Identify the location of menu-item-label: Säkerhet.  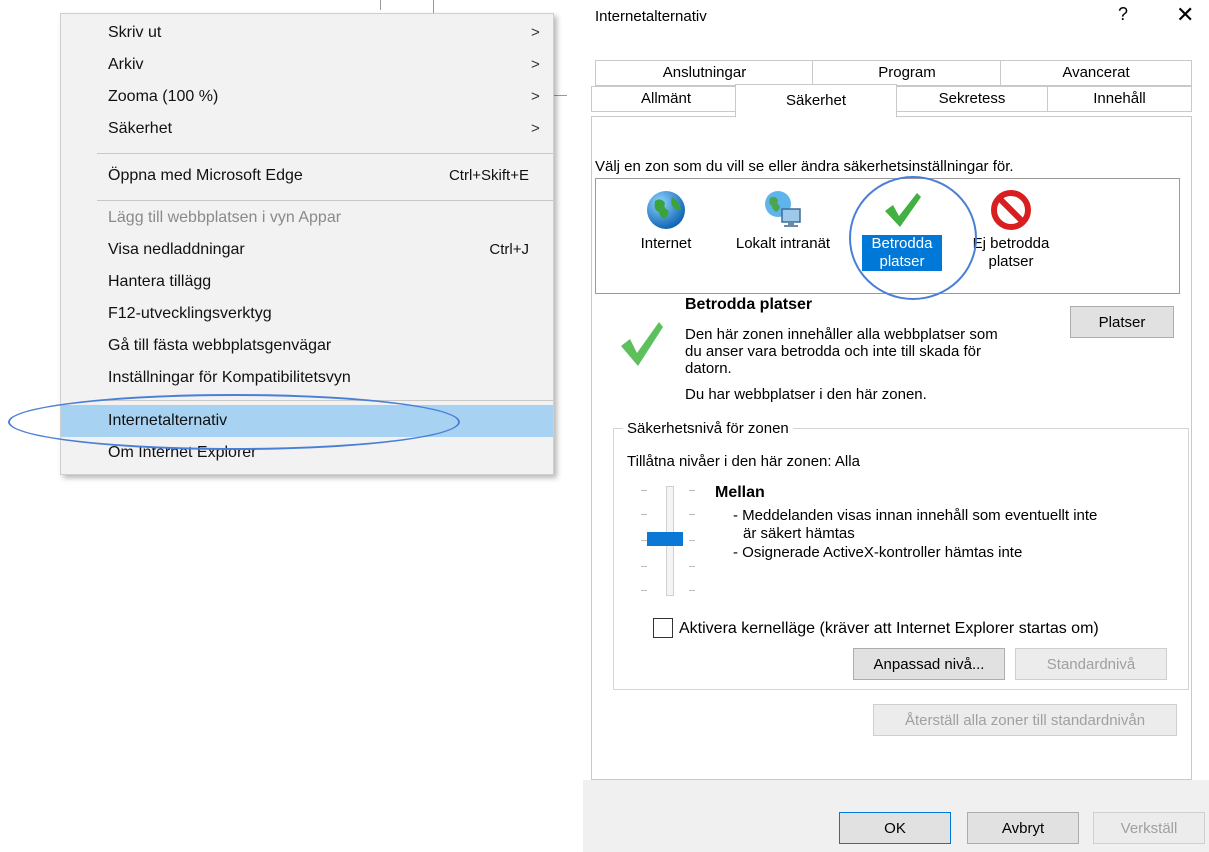
(140, 128).